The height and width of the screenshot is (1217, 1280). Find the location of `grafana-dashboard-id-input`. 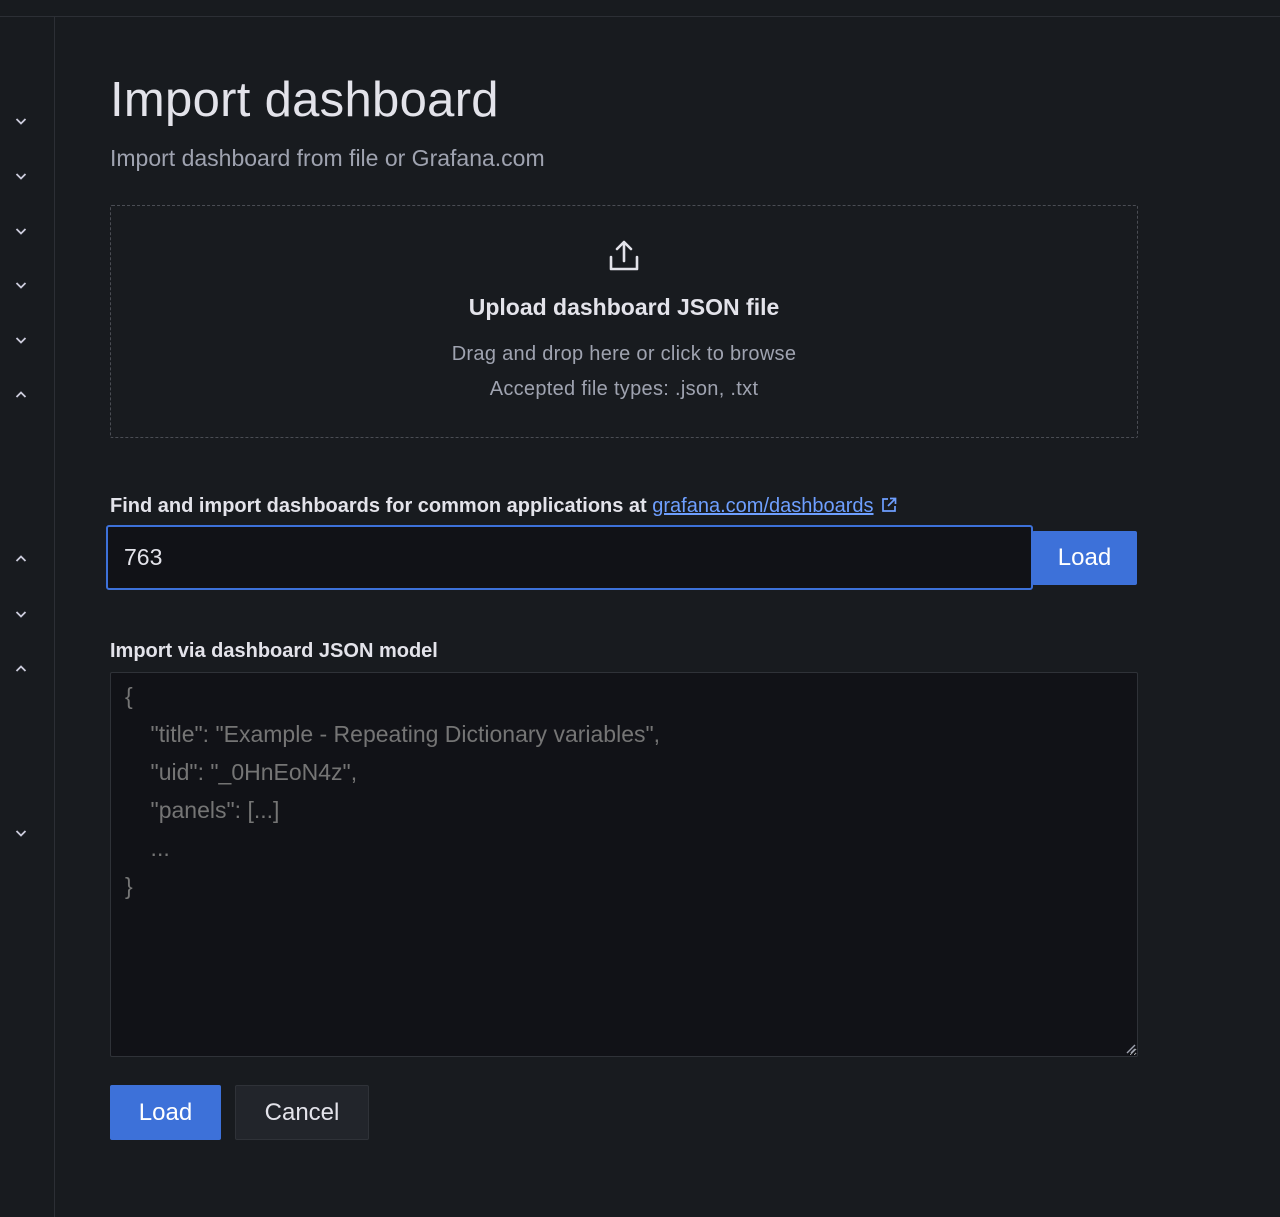

grafana-dashboard-id-input is located at coordinates (569, 557).